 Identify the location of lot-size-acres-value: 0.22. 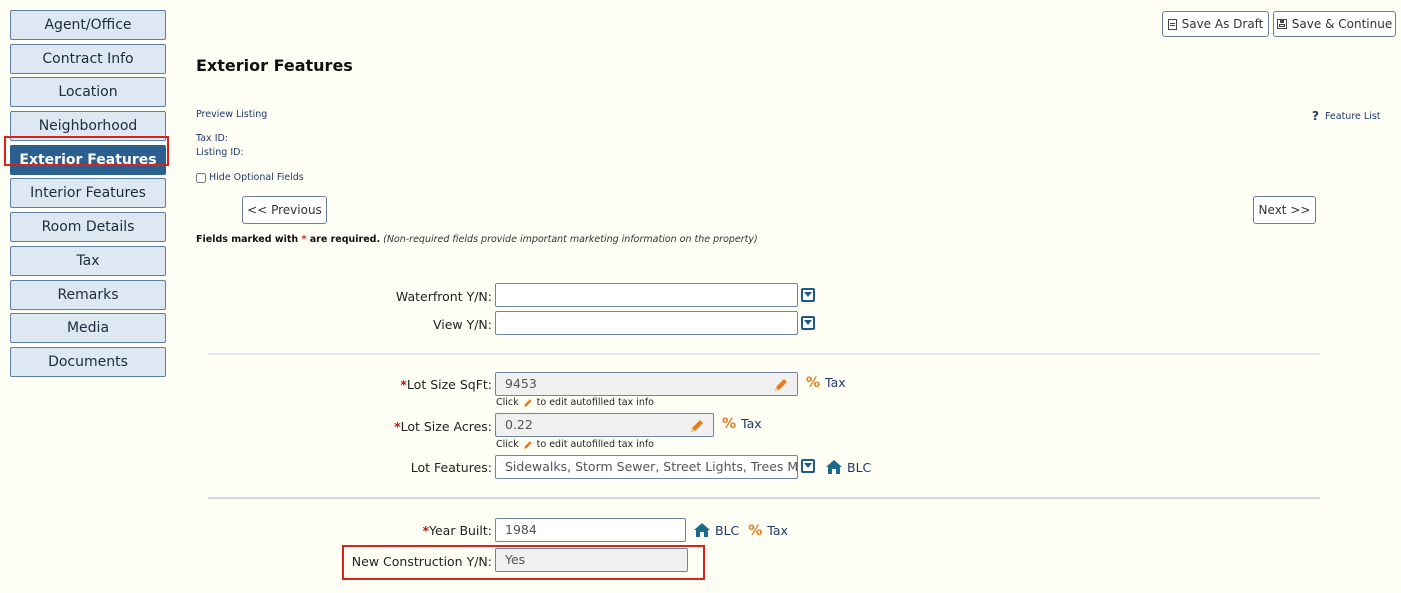
(519, 424).